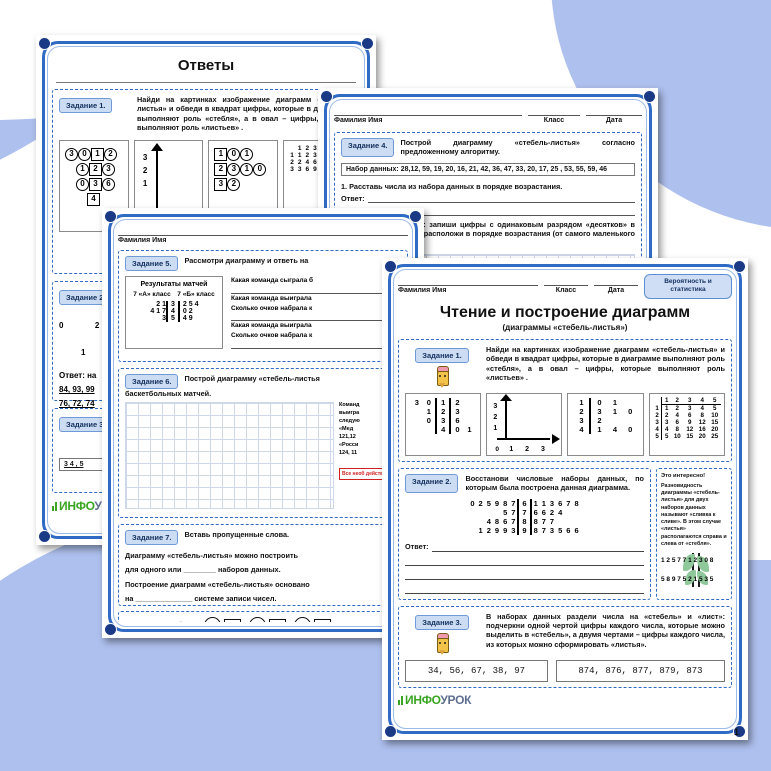  I want to click on table-row: 025987 6 113678, so click(524, 503).